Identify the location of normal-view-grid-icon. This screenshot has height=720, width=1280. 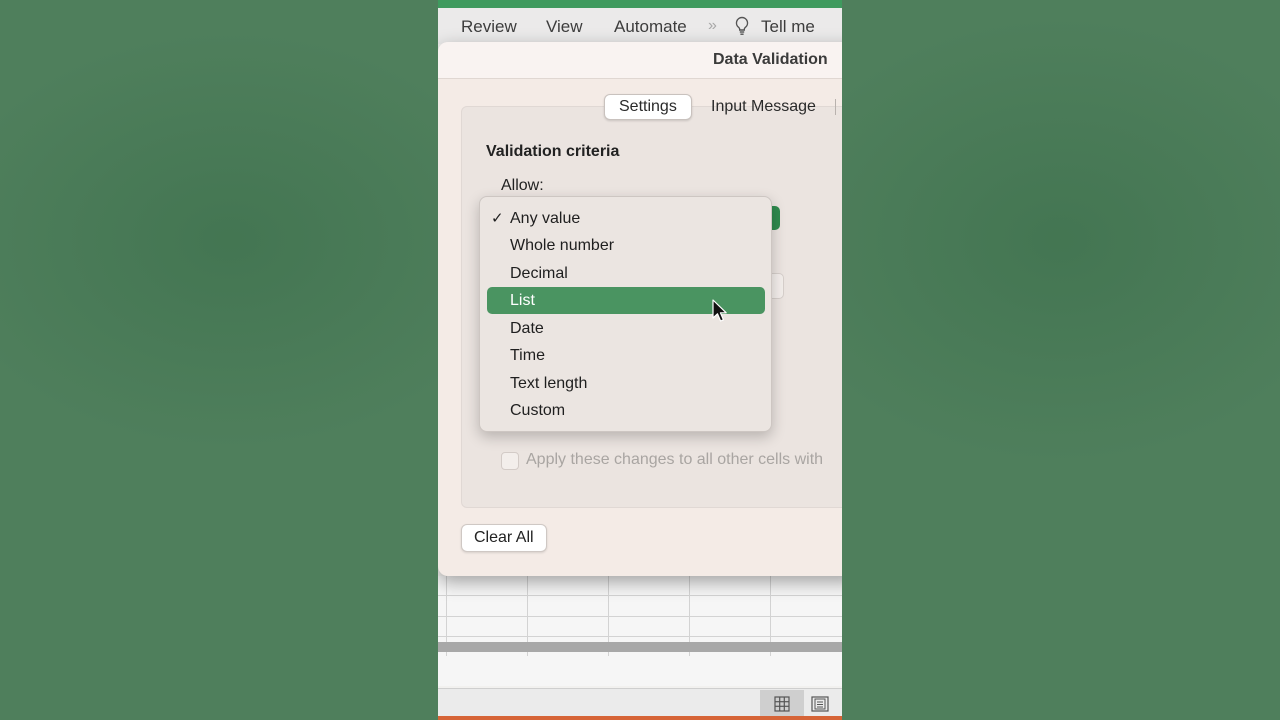
(782, 704).